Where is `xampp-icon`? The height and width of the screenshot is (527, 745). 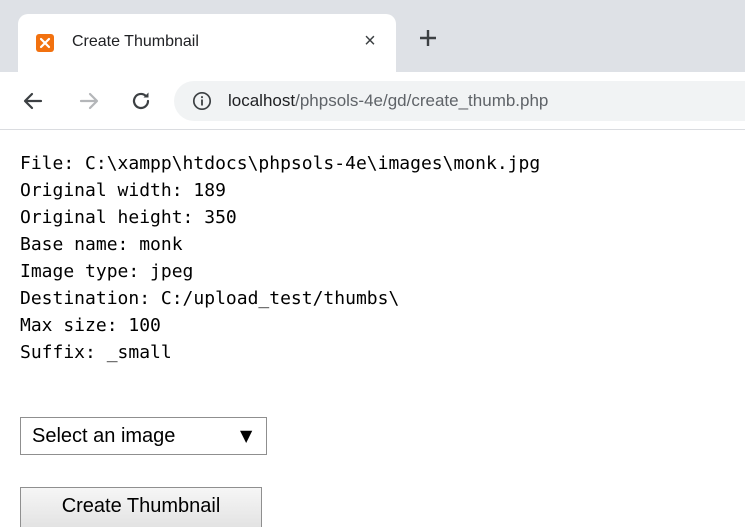 xampp-icon is located at coordinates (45, 43).